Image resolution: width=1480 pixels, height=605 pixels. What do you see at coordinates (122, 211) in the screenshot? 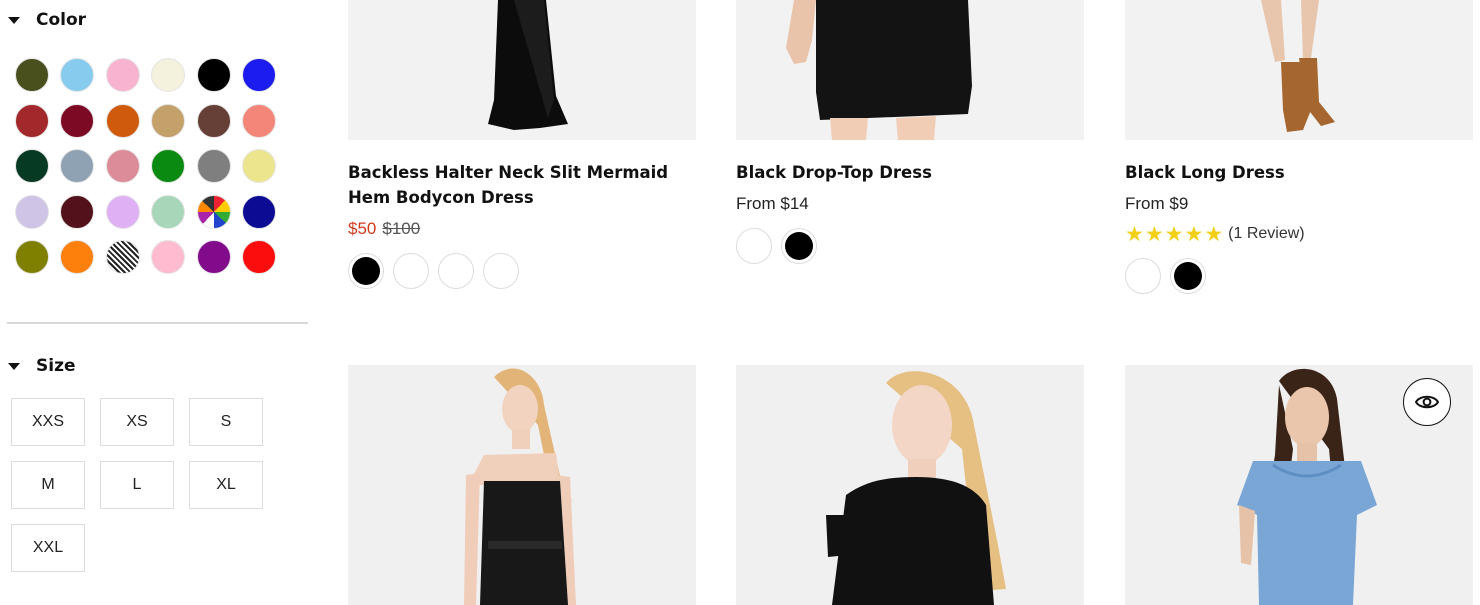
I see `color-swatch-light-violet` at bounding box center [122, 211].